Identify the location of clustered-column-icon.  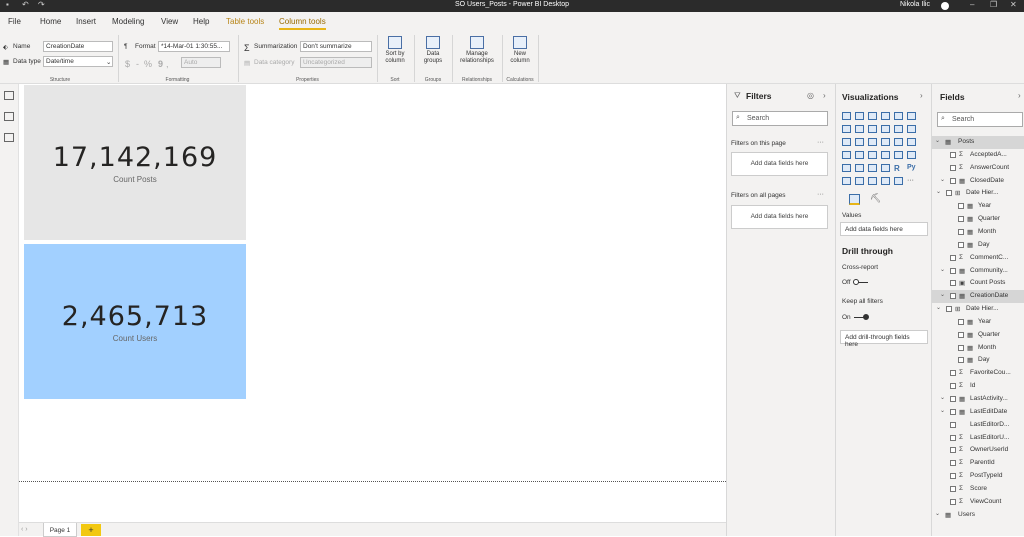
(885, 116).